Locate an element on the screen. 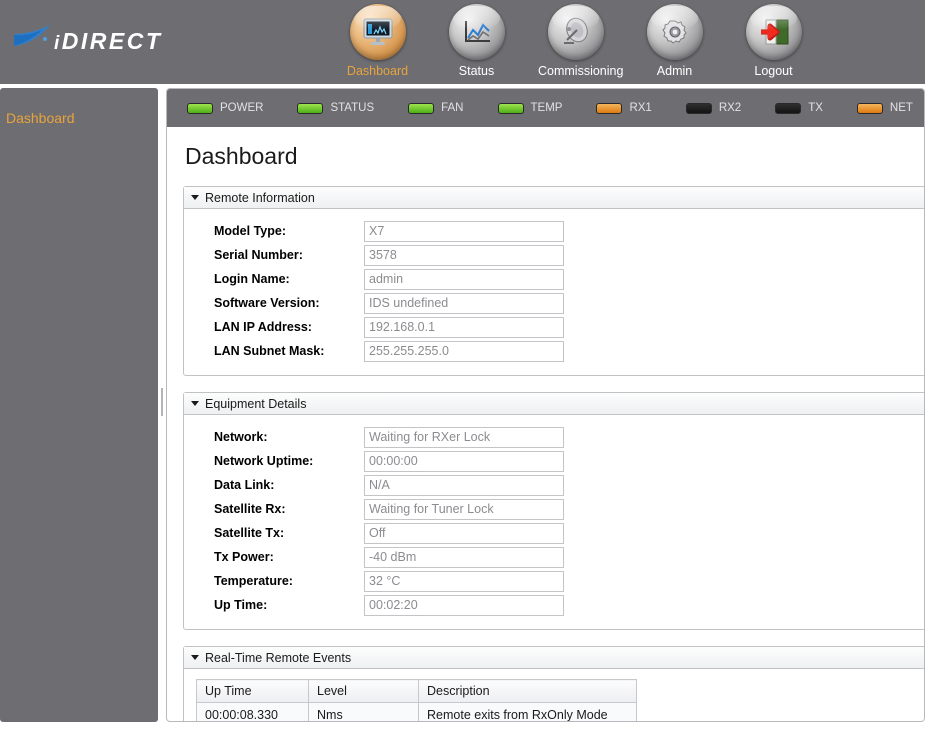  logo-wordmark: iDIRECT is located at coordinates (108, 41).